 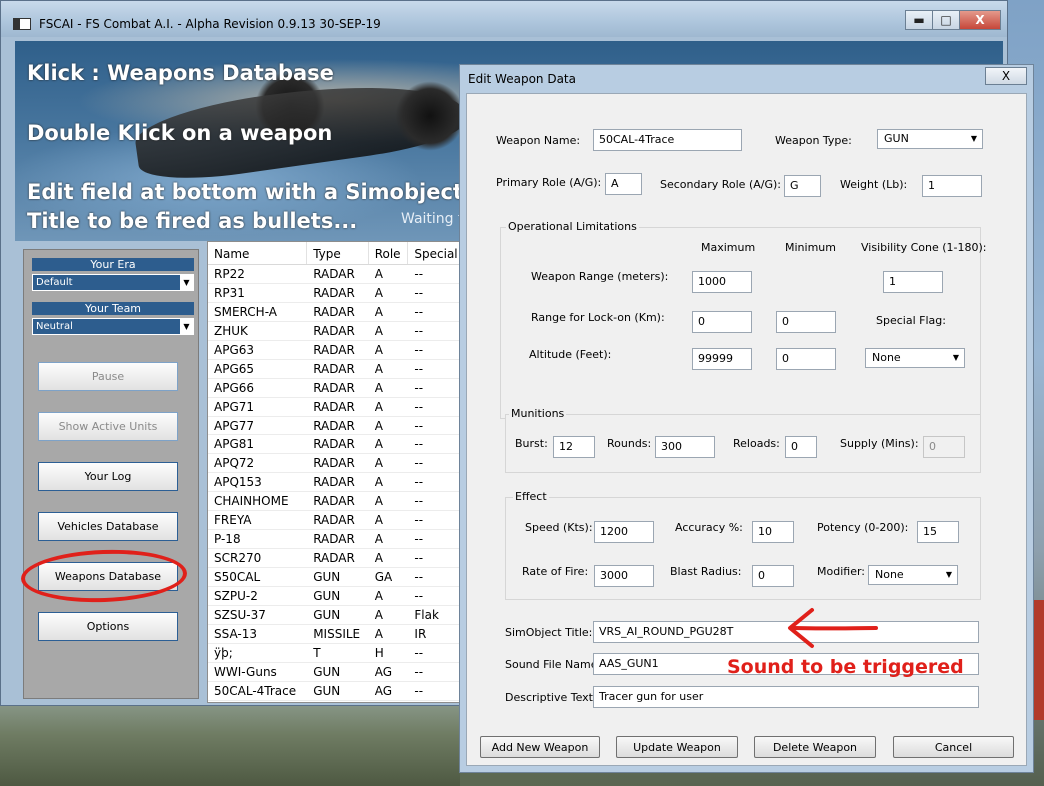 What do you see at coordinates (938, 532) in the screenshot?
I see `potency-field: 15` at bounding box center [938, 532].